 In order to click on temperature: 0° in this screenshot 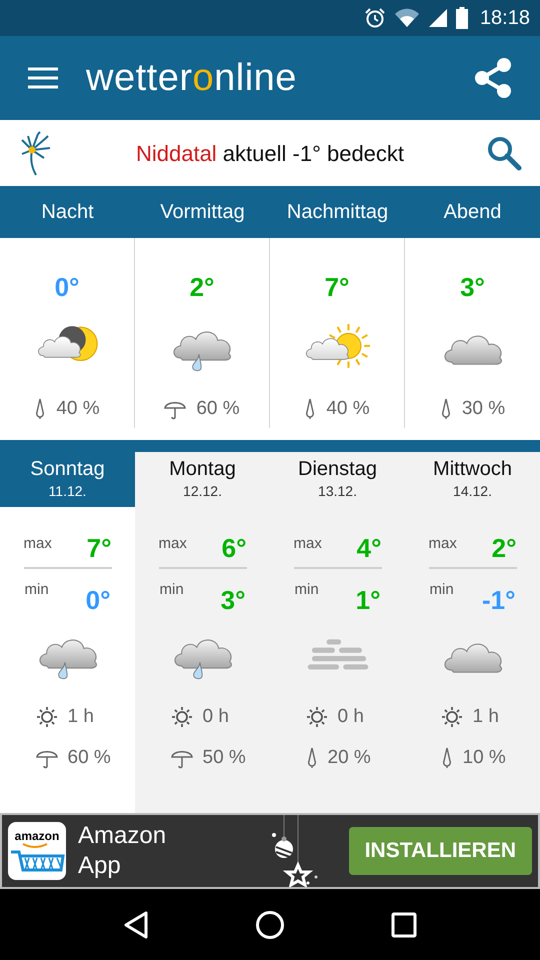, I will do `click(67, 287)`.